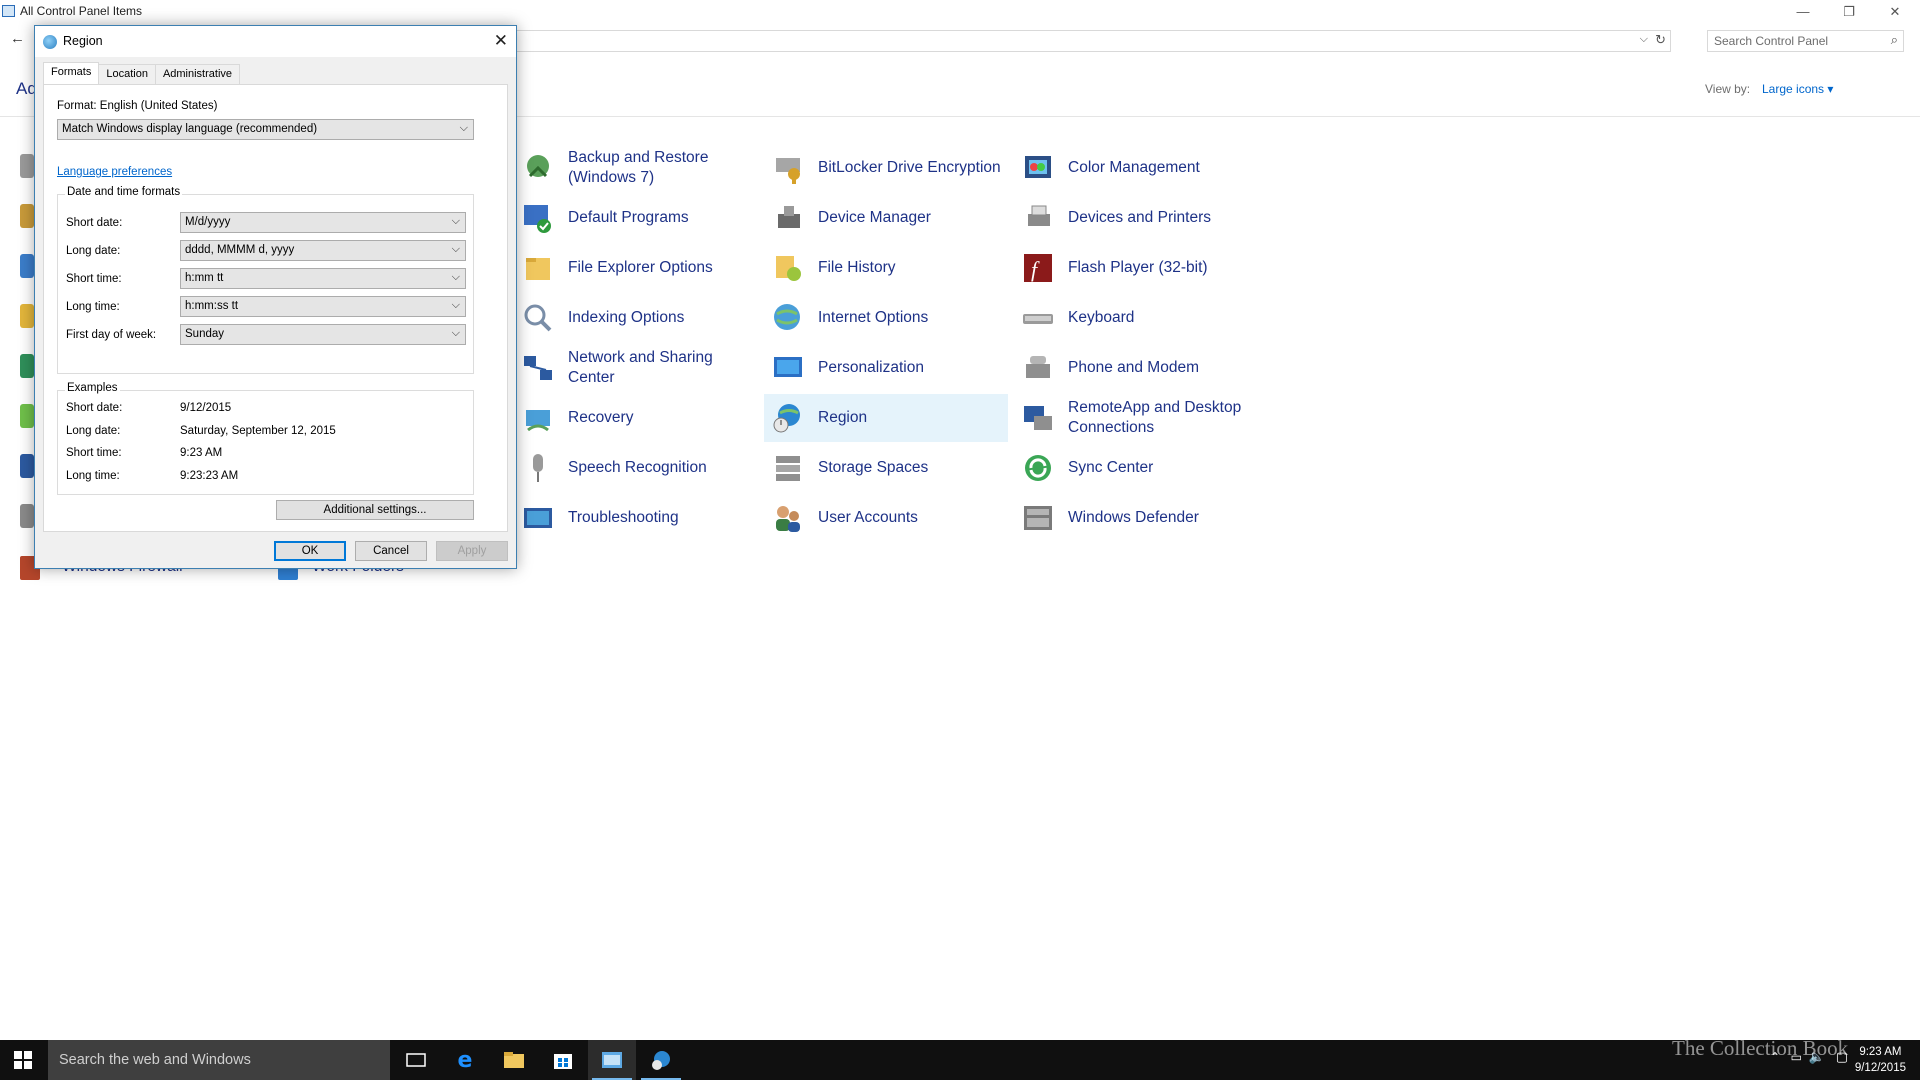 Image resolution: width=1920 pixels, height=1080 pixels. What do you see at coordinates (416, 1060) in the screenshot?
I see `task-view-icon` at bounding box center [416, 1060].